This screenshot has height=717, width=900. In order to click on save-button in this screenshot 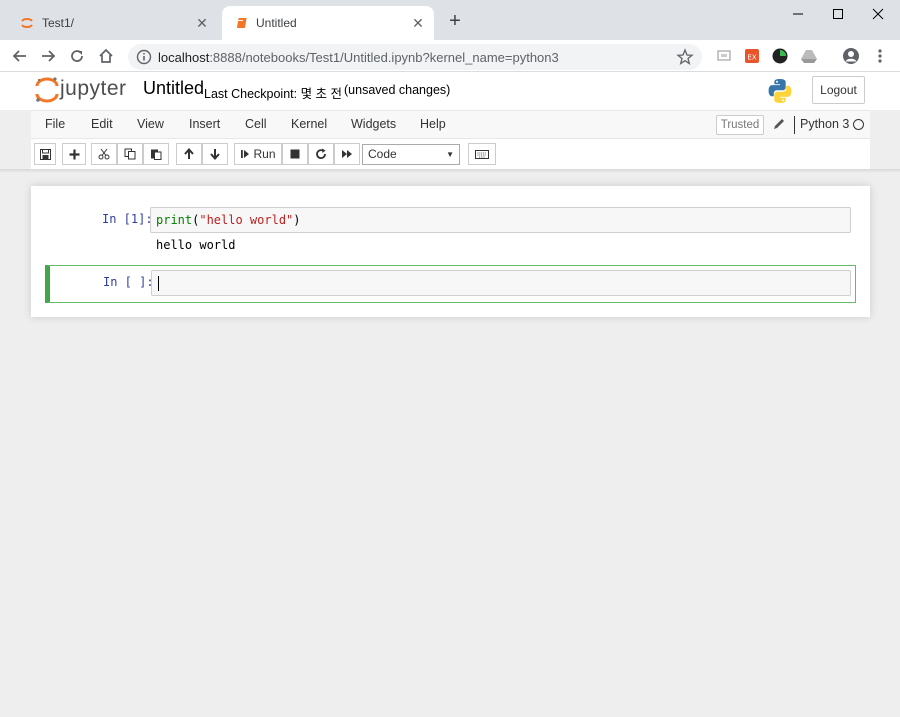, I will do `click(45, 154)`.